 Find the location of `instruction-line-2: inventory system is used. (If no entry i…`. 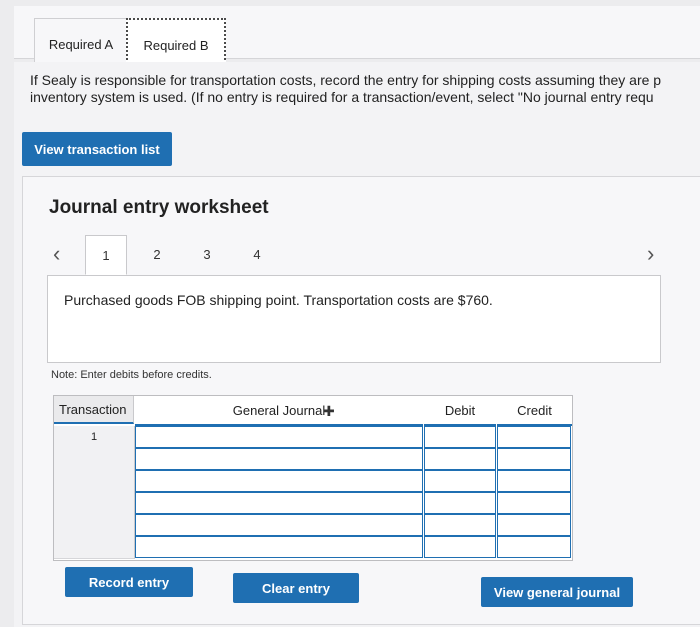

instruction-line-2: inventory system is used. (If no entry i… is located at coordinates (342, 97).